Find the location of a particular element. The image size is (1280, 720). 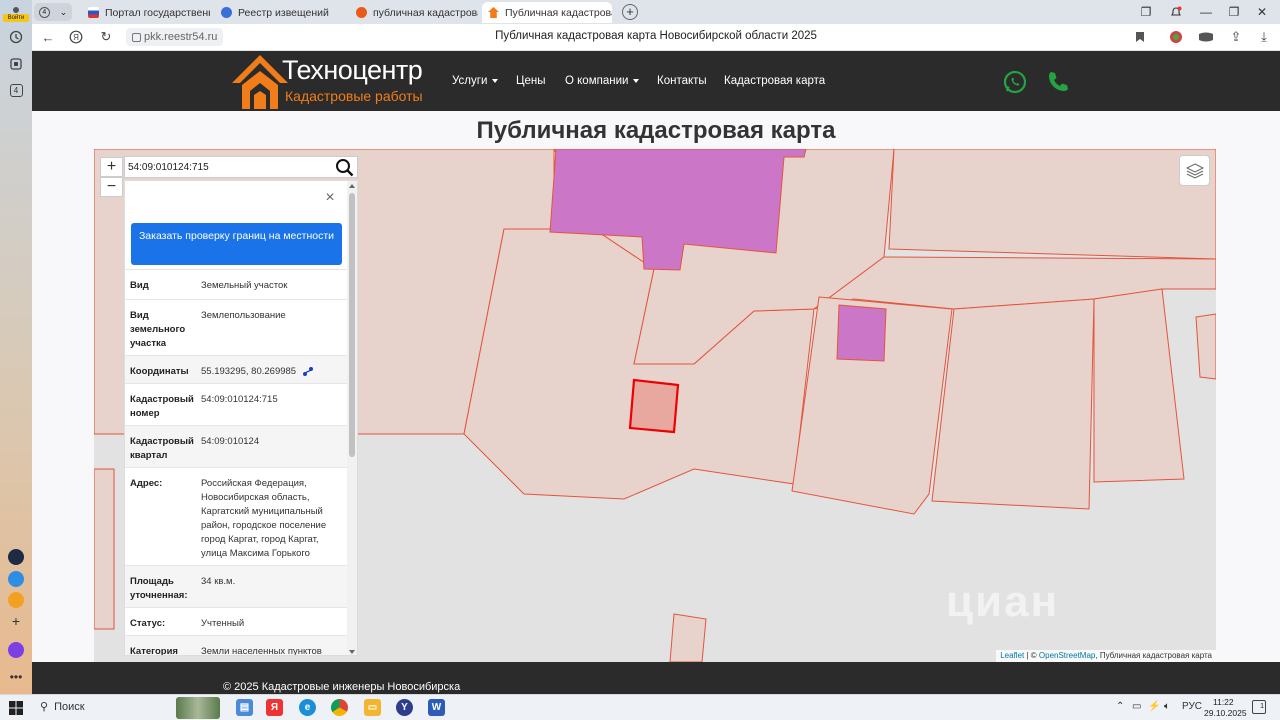

scroll-thumb is located at coordinates (352, 325).